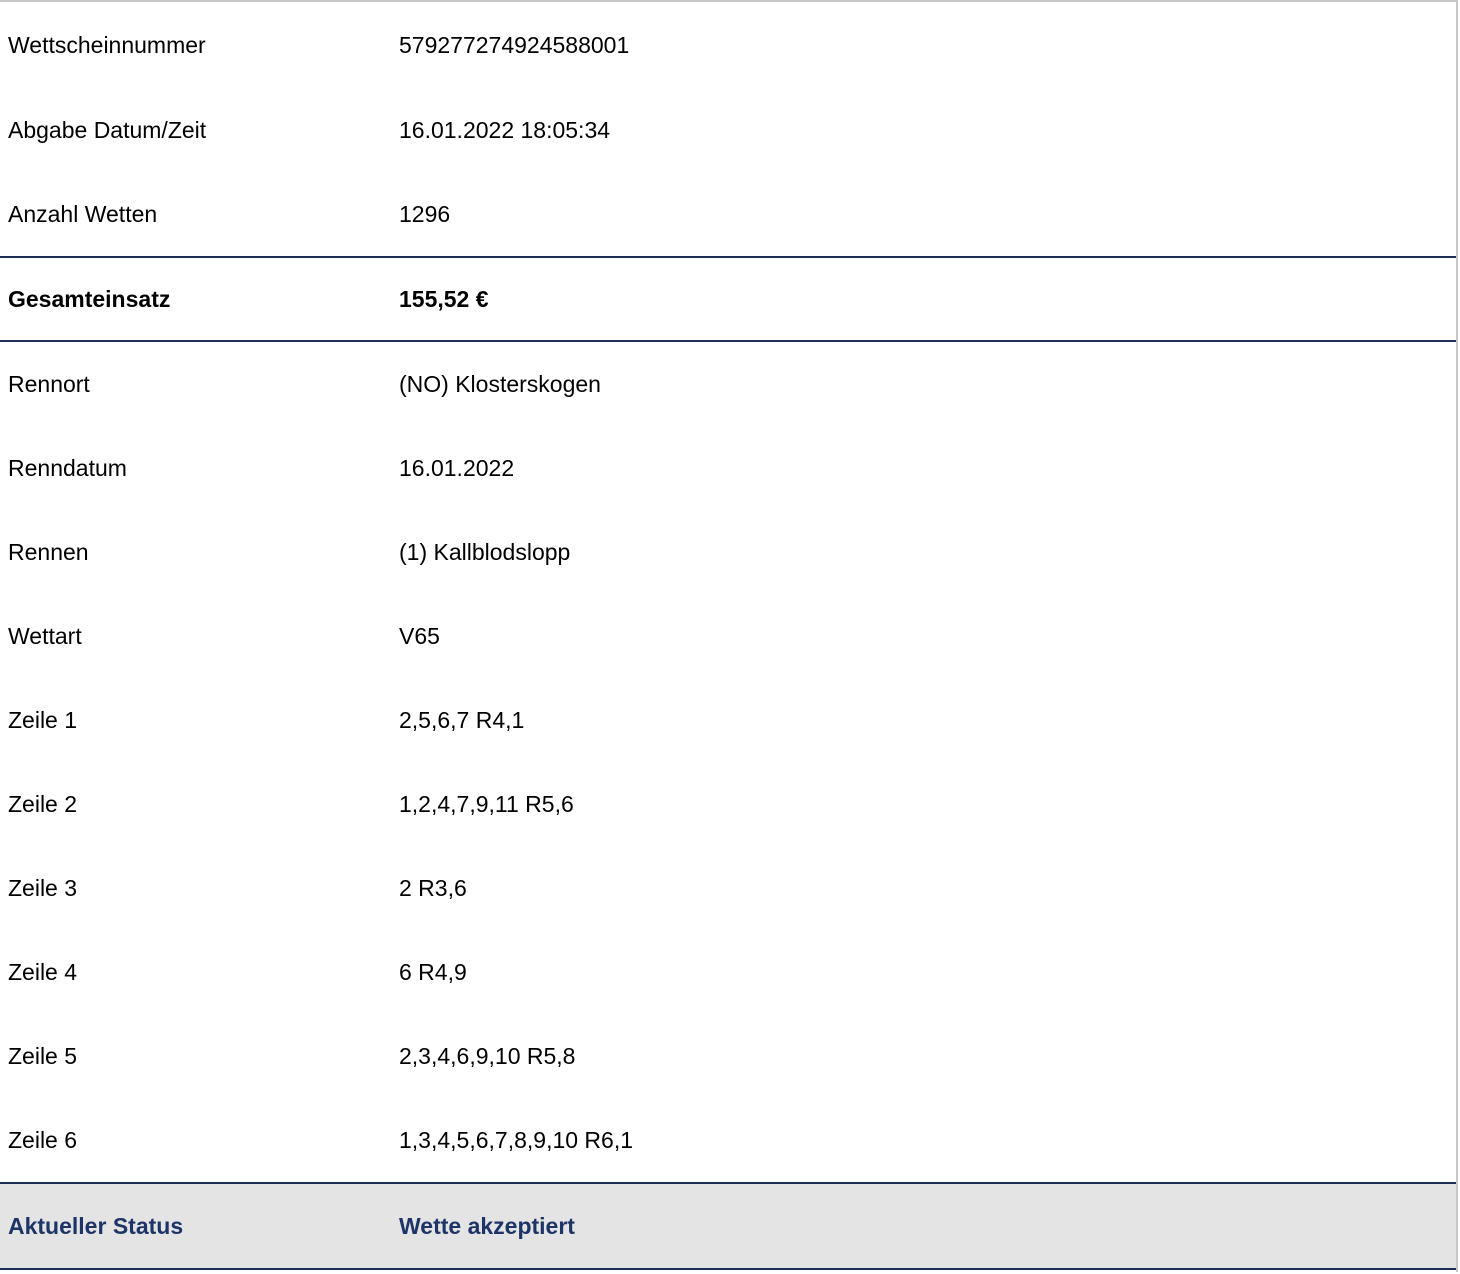  What do you see at coordinates (487, 1225) in the screenshot?
I see `status-value: Wette akzeptiert` at bounding box center [487, 1225].